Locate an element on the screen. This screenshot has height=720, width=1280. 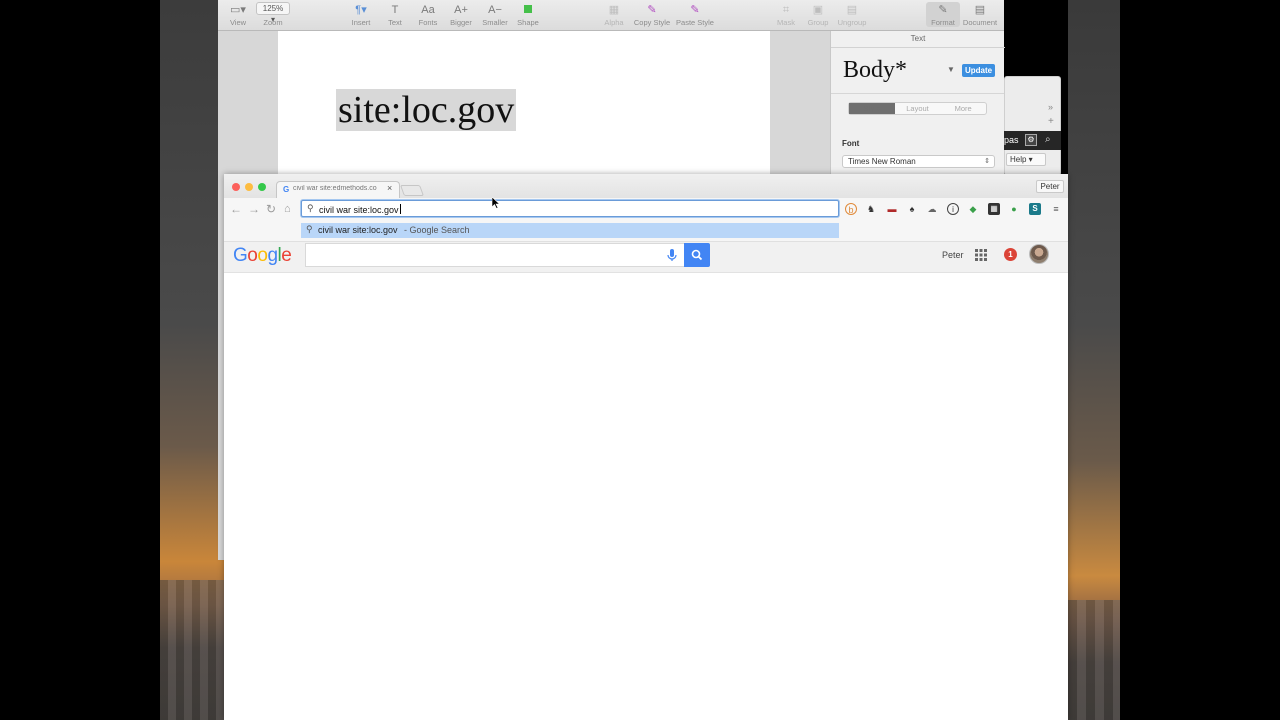
avatar is located at coordinates (1039, 254).